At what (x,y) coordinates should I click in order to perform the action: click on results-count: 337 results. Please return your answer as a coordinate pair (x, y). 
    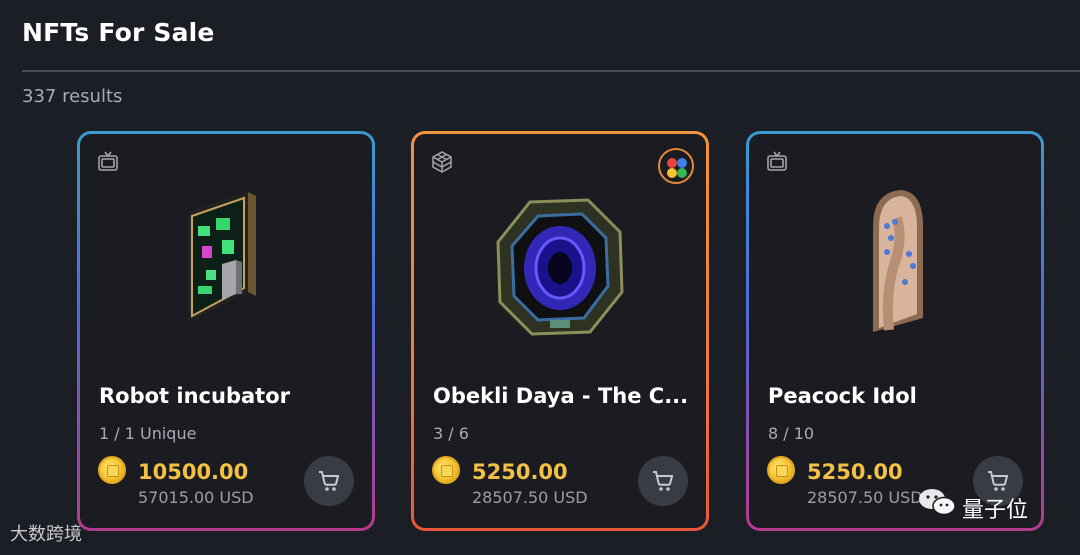
    Looking at the image, I should click on (72, 96).